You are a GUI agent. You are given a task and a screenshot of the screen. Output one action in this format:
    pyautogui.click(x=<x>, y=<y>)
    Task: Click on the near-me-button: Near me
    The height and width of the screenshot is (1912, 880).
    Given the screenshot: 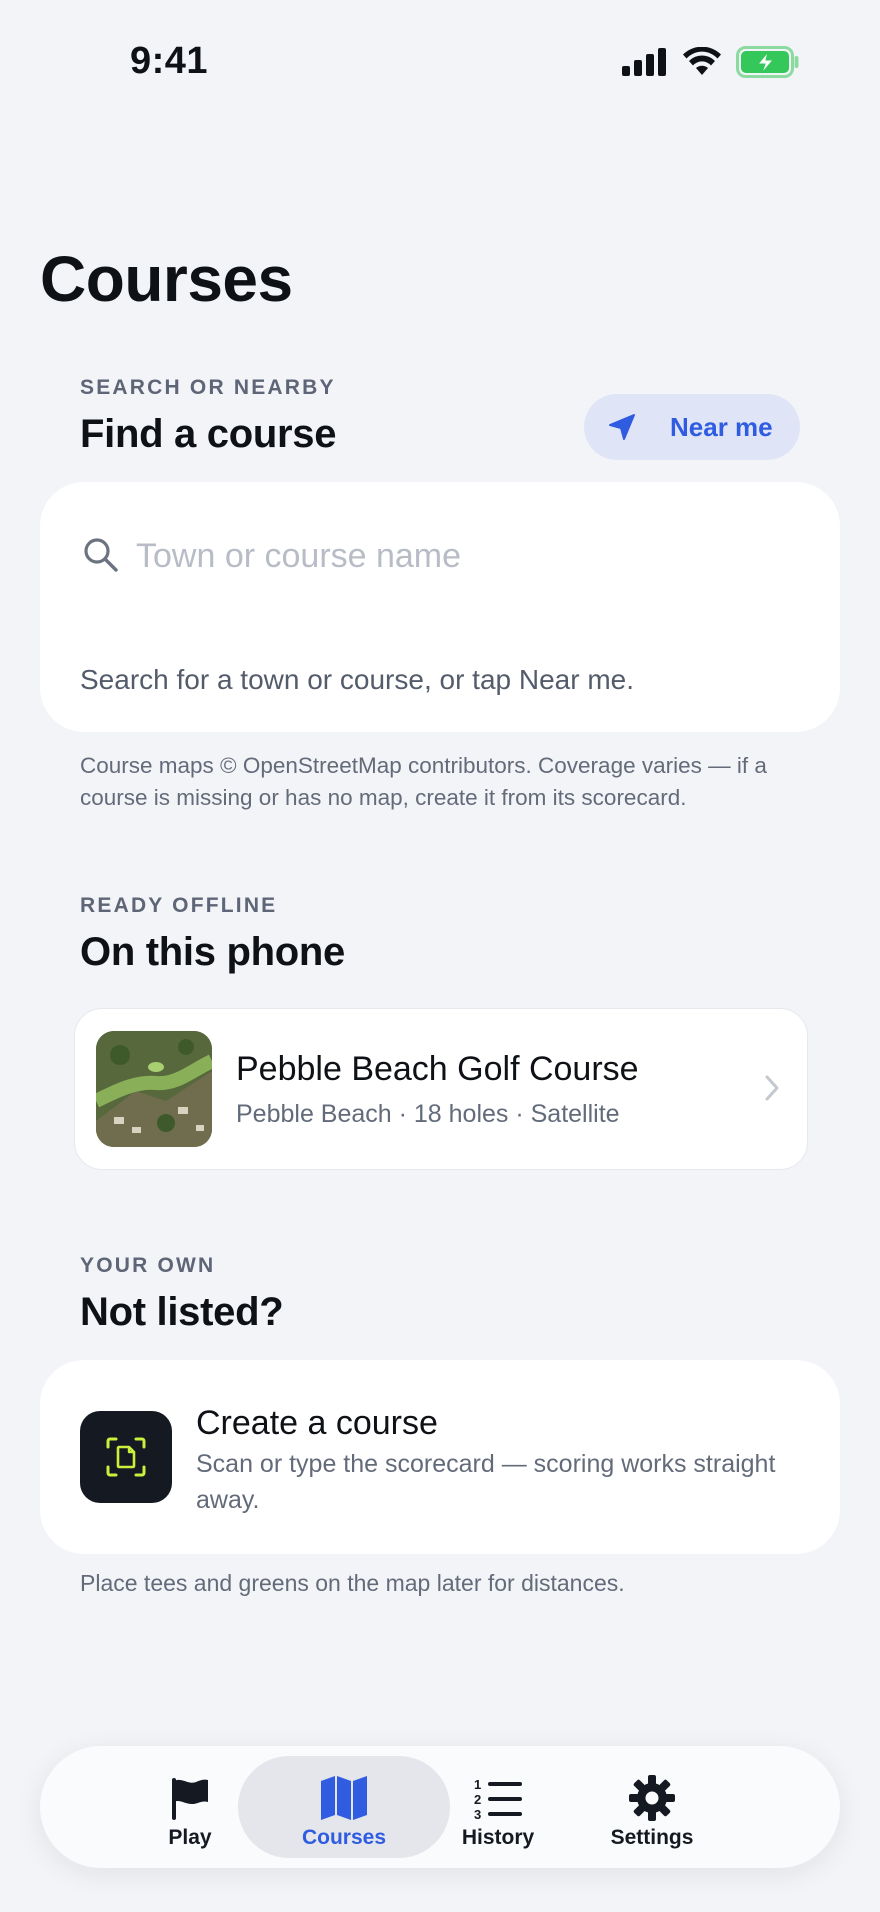 What is the action you would take?
    pyautogui.click(x=692, y=427)
    